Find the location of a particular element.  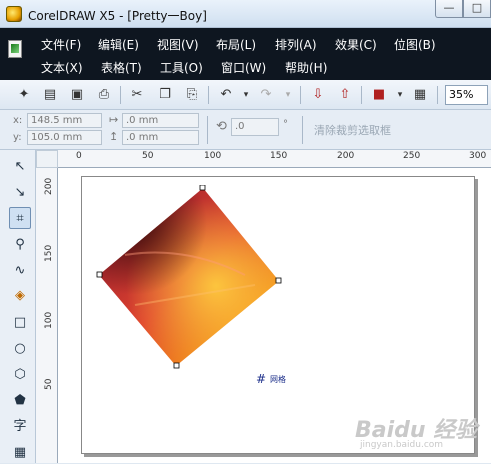

baidu-watermark-url: jingyan.baidu.com is located at coordinates (402, 445).